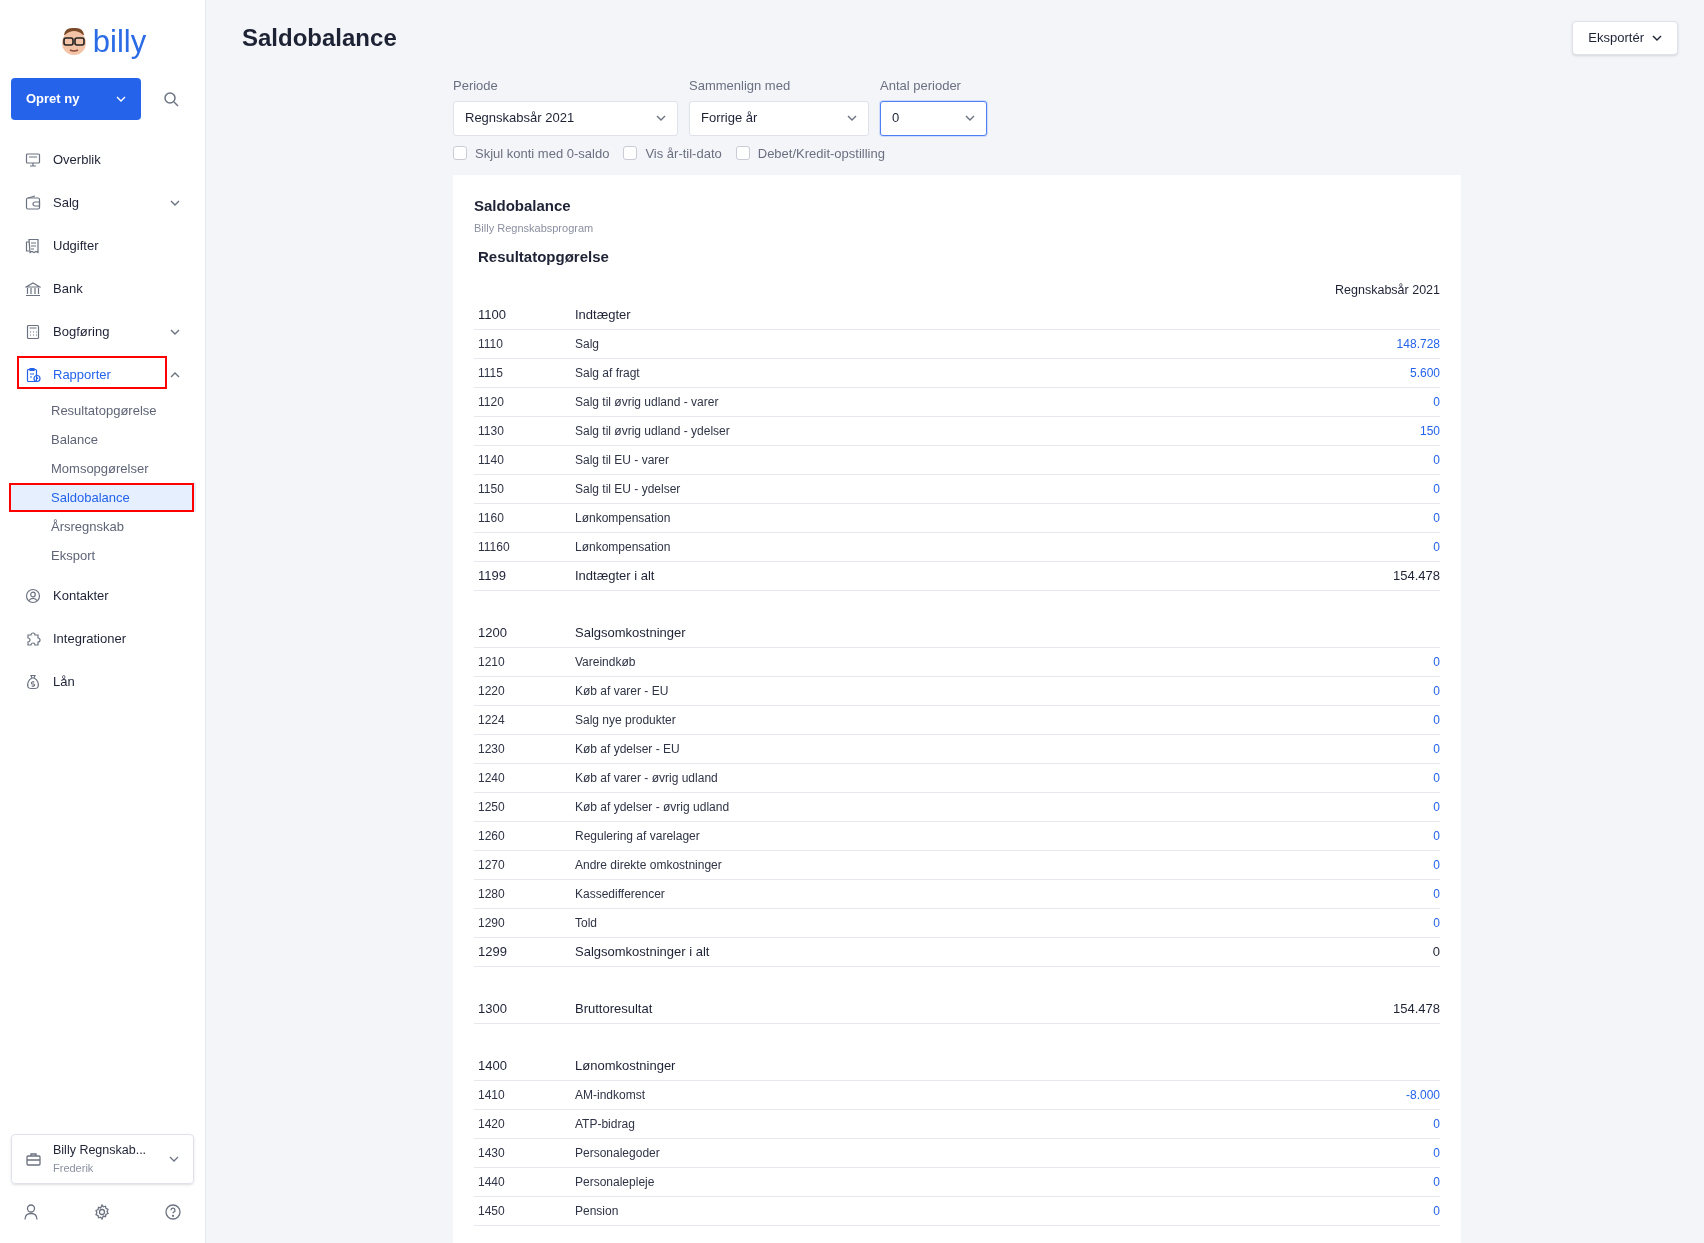  I want to click on clipboard-icon, so click(33, 374).